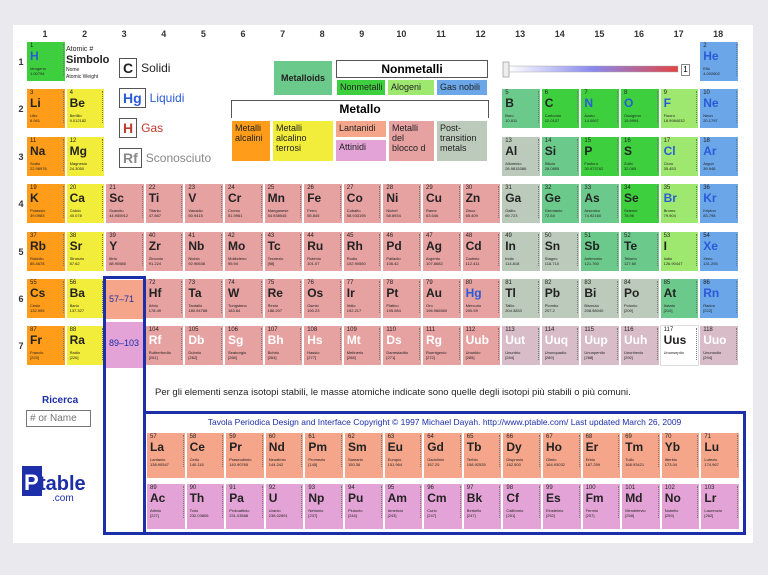 The image size is (768, 575). What do you see at coordinates (481, 251) in the screenshot?
I see `element-cd: 48 Cd Cadmio 112.411` at bounding box center [481, 251].